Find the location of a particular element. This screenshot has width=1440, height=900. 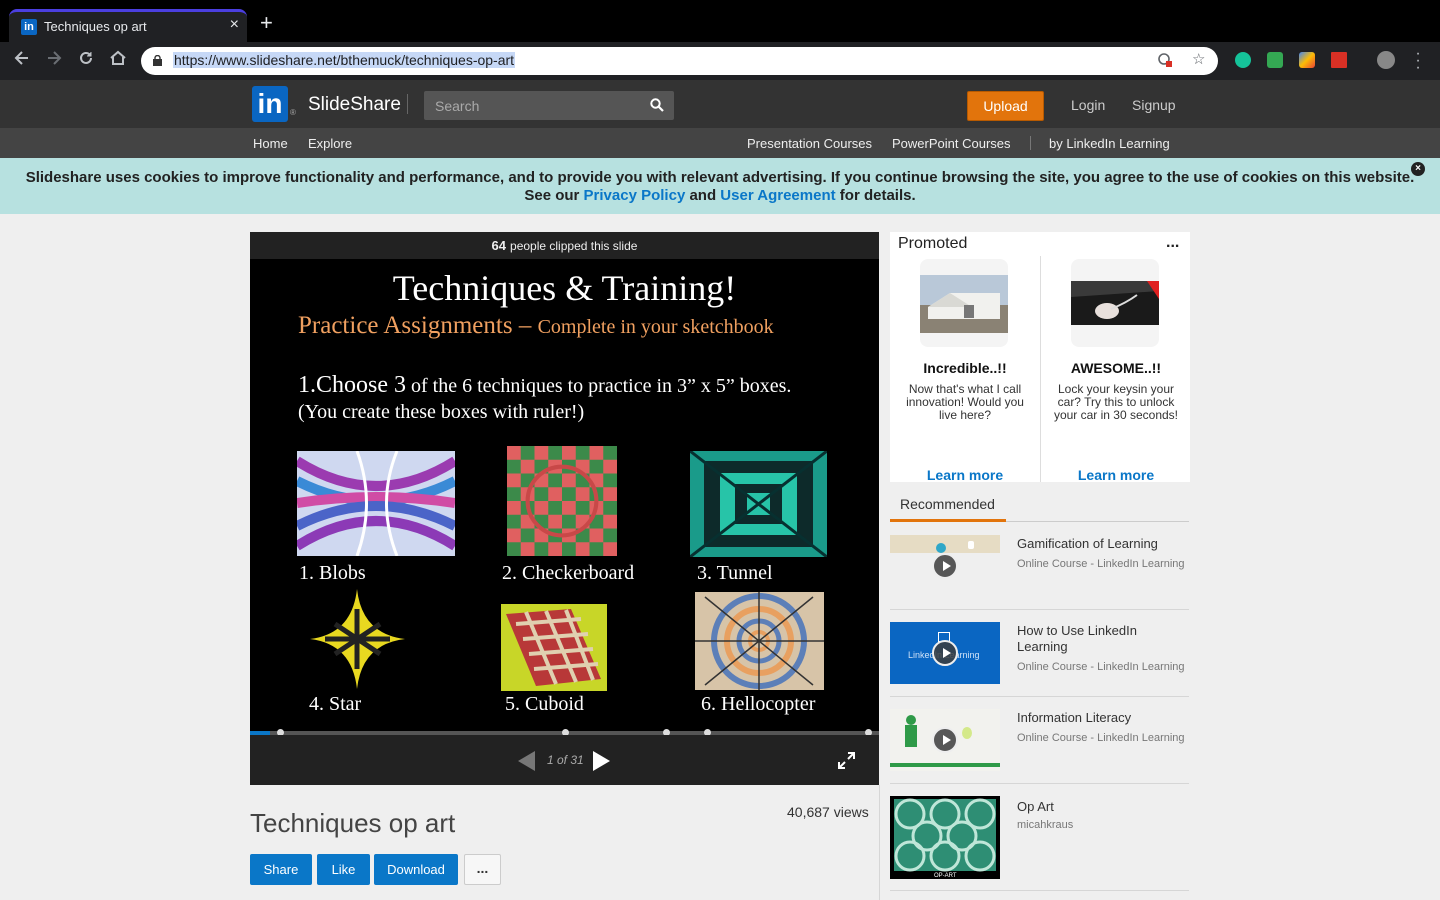

clip-count: 64 is located at coordinates (499, 245).